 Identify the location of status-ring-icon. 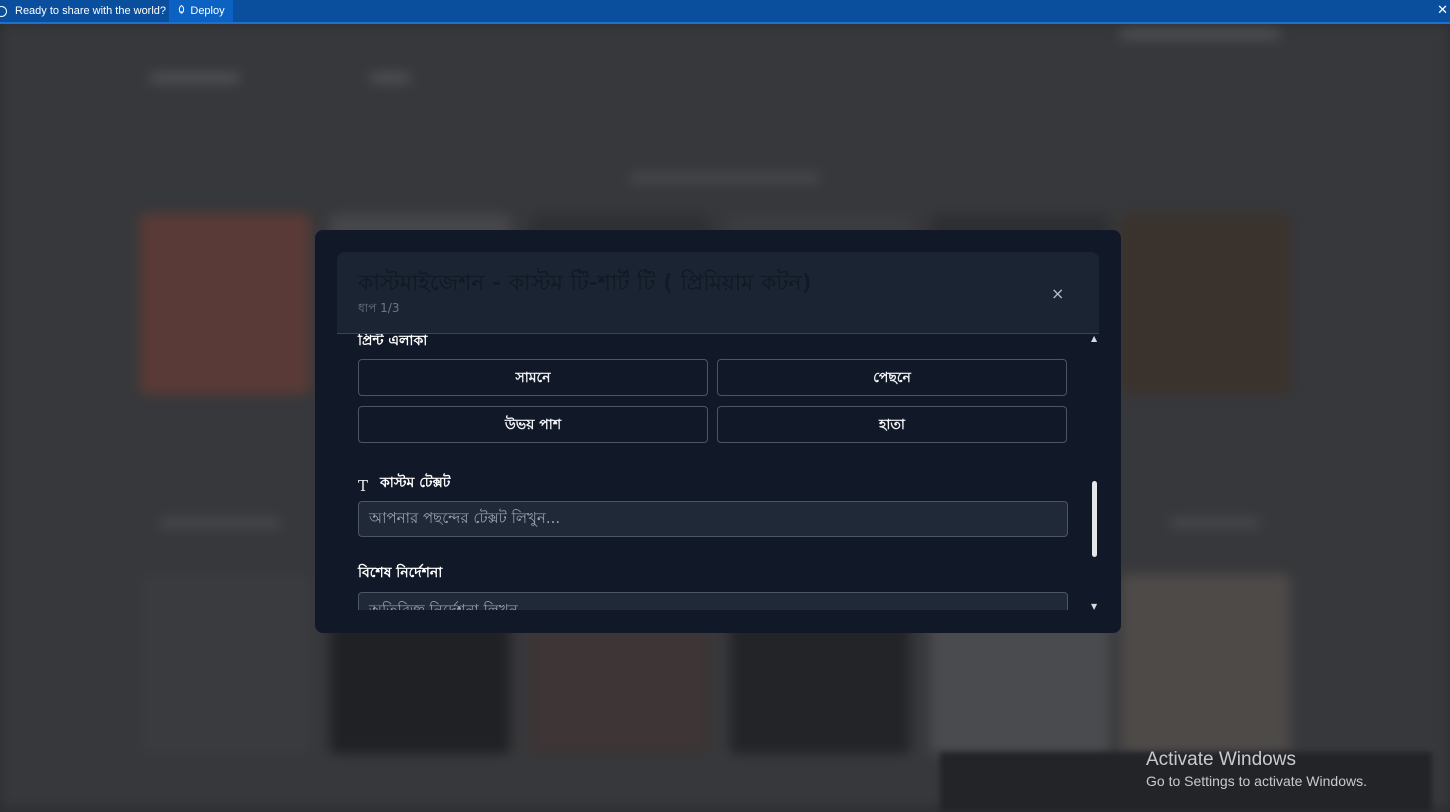
(3, 11).